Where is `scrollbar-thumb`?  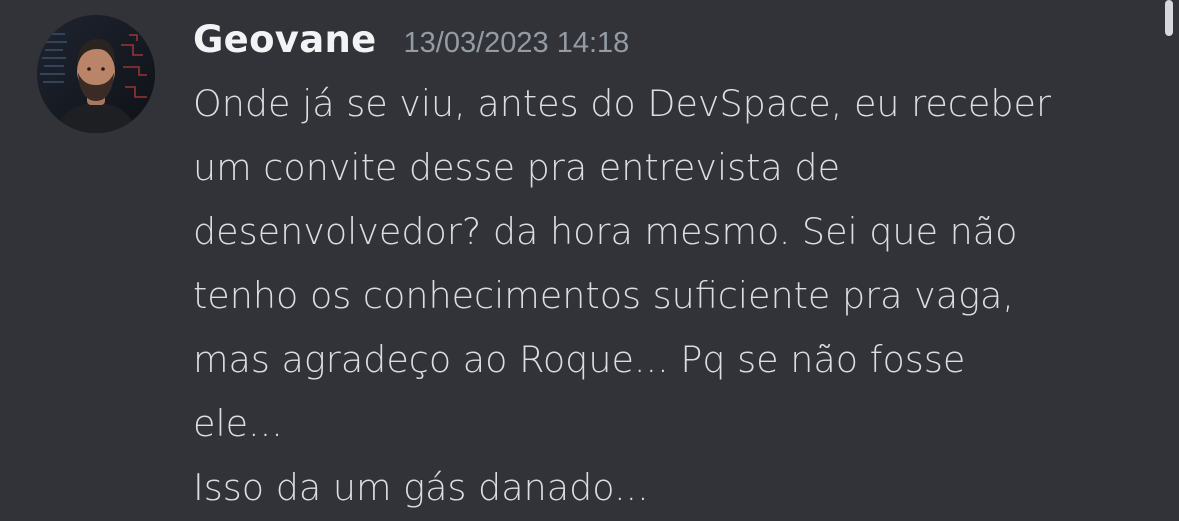
scrollbar-thumb is located at coordinates (1169, 18).